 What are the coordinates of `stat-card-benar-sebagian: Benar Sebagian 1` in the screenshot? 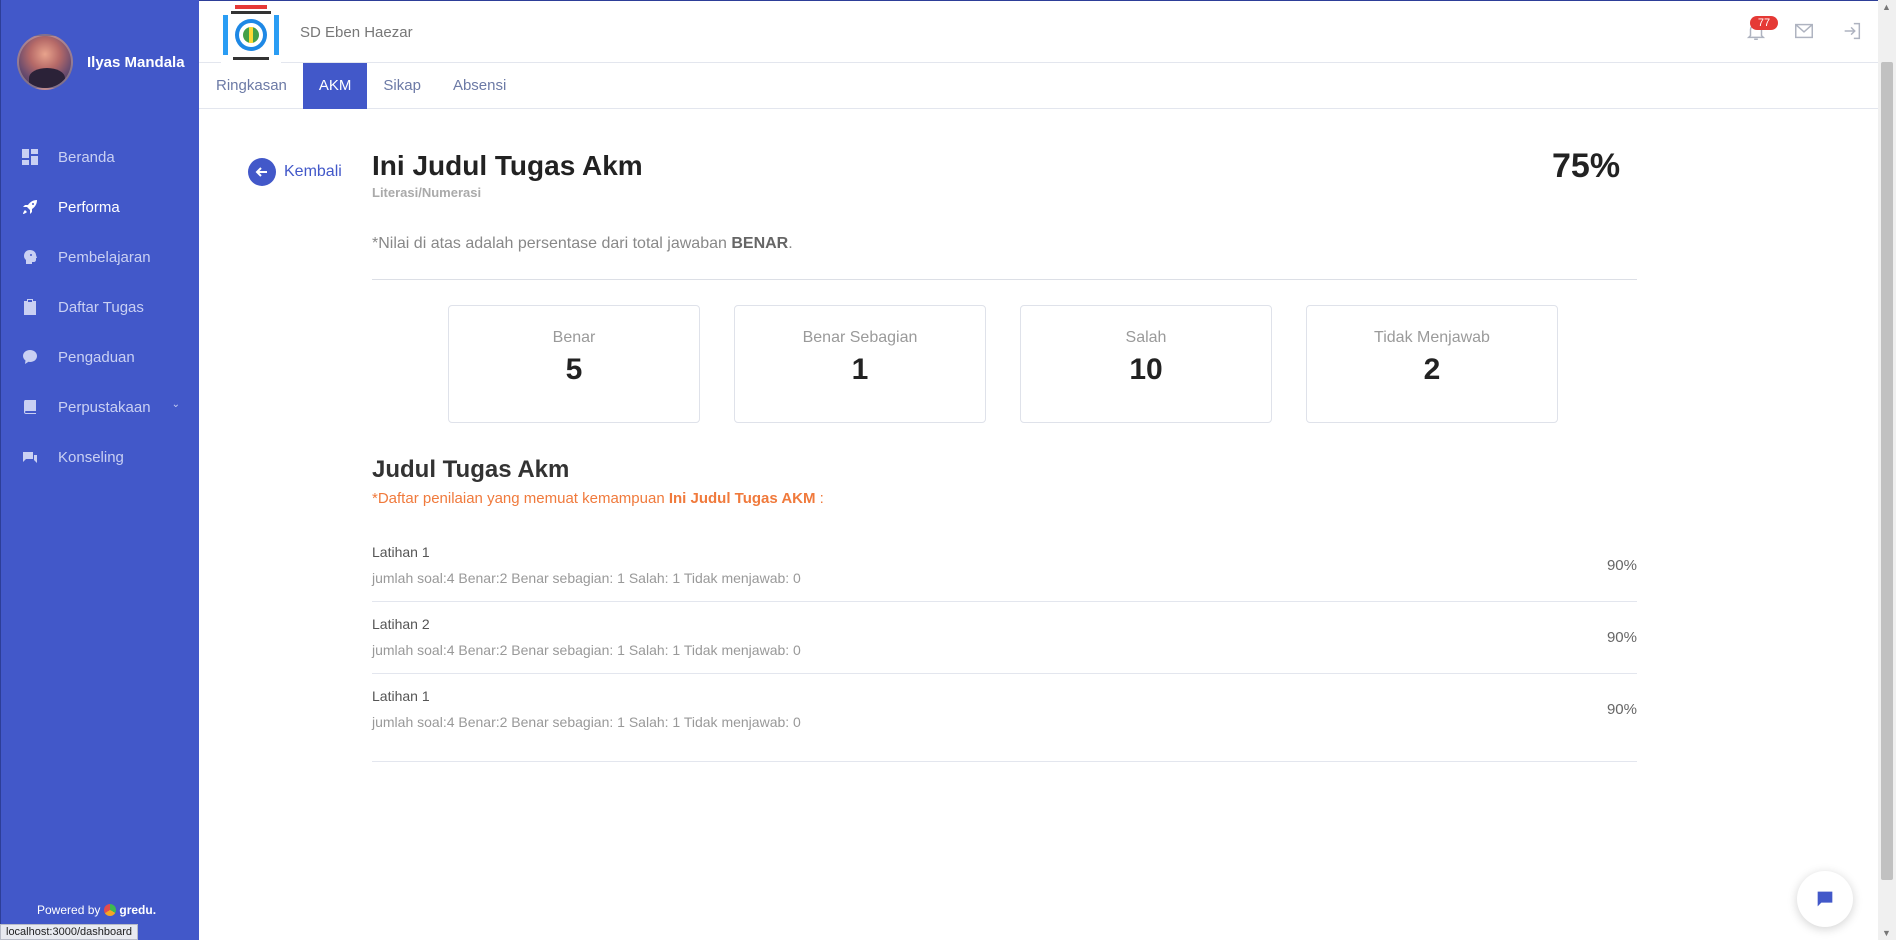 It's located at (860, 364).